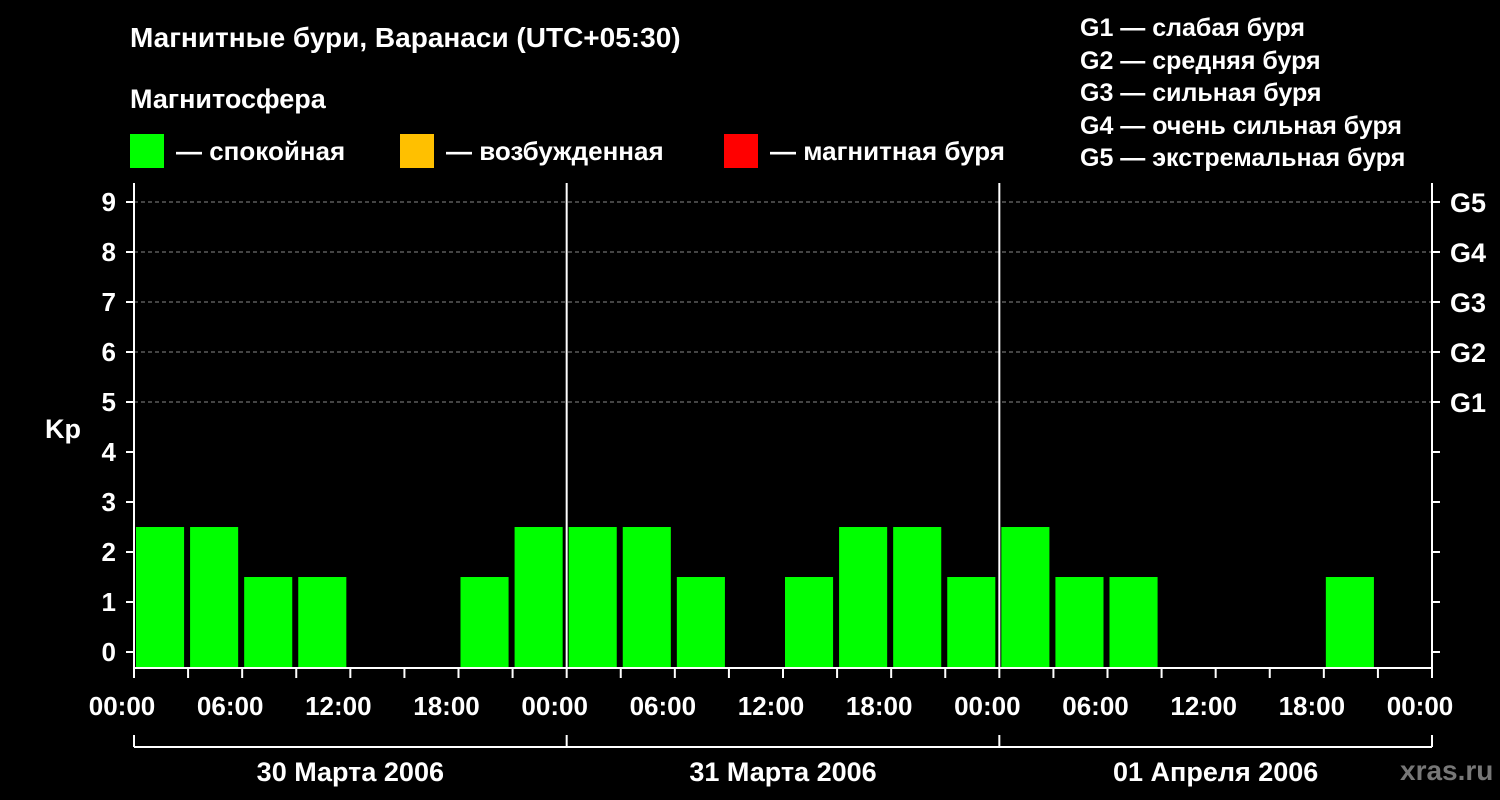 This screenshot has height=800, width=1500. Describe the element at coordinates (1468, 403) in the screenshot. I see `storm-level-label: G1` at that location.